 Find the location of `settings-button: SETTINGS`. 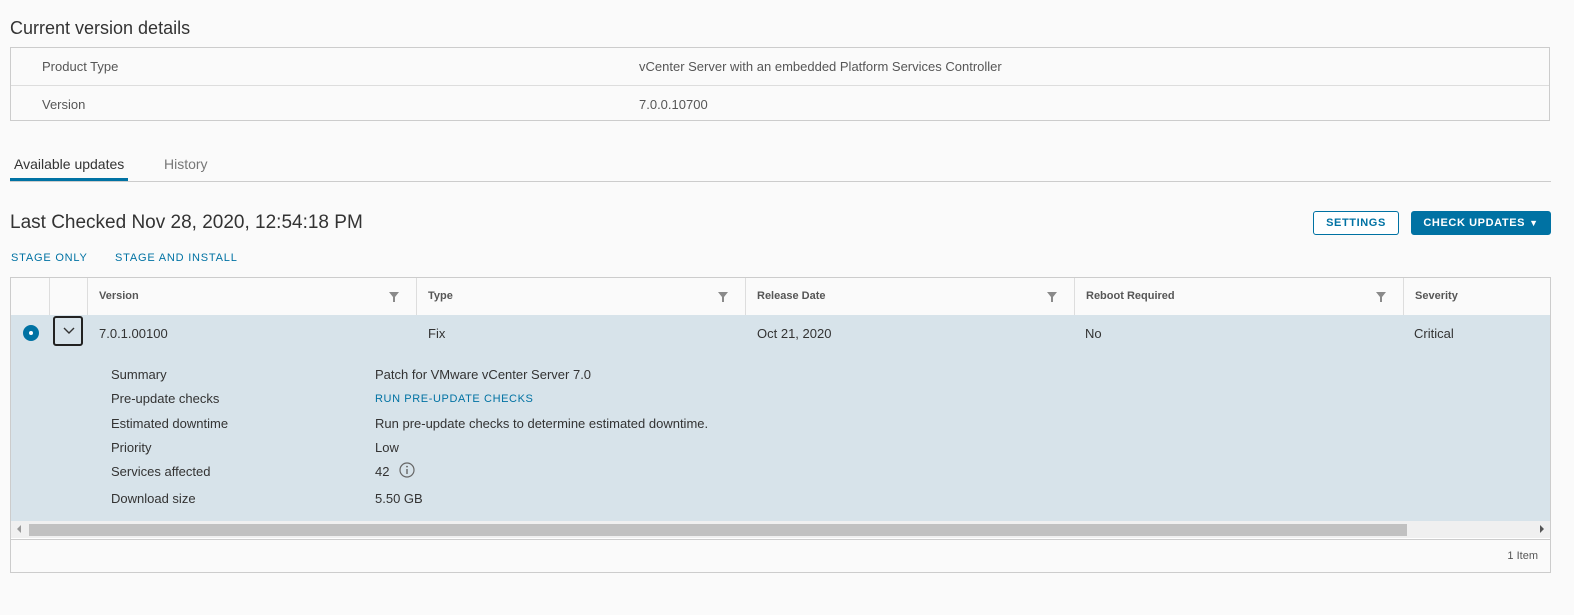

settings-button: SETTINGS is located at coordinates (1356, 223).